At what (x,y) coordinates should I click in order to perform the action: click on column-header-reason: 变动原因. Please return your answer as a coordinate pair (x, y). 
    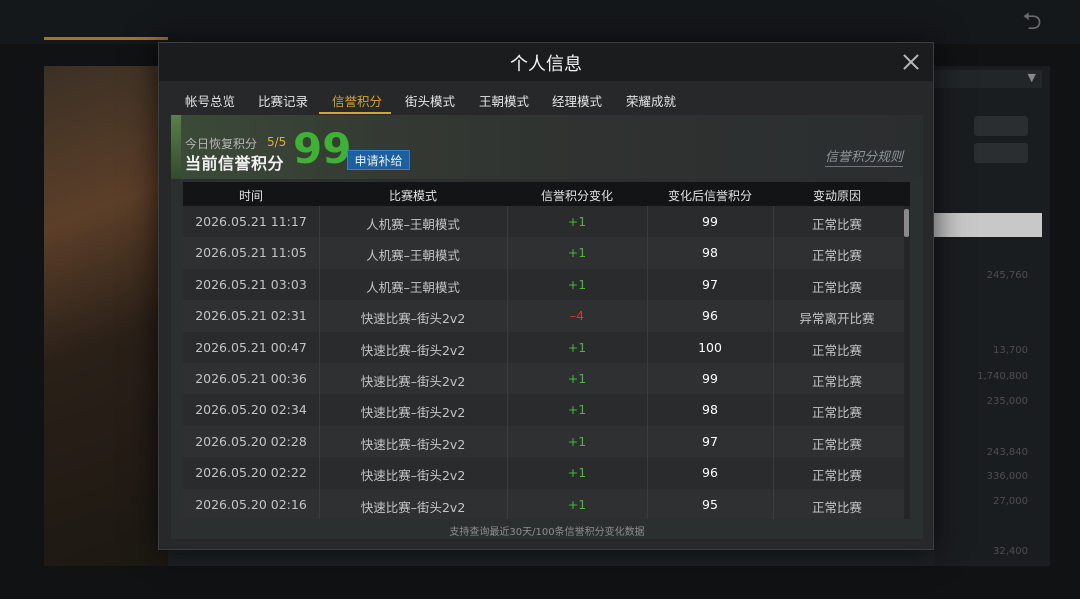
    Looking at the image, I should click on (836, 196).